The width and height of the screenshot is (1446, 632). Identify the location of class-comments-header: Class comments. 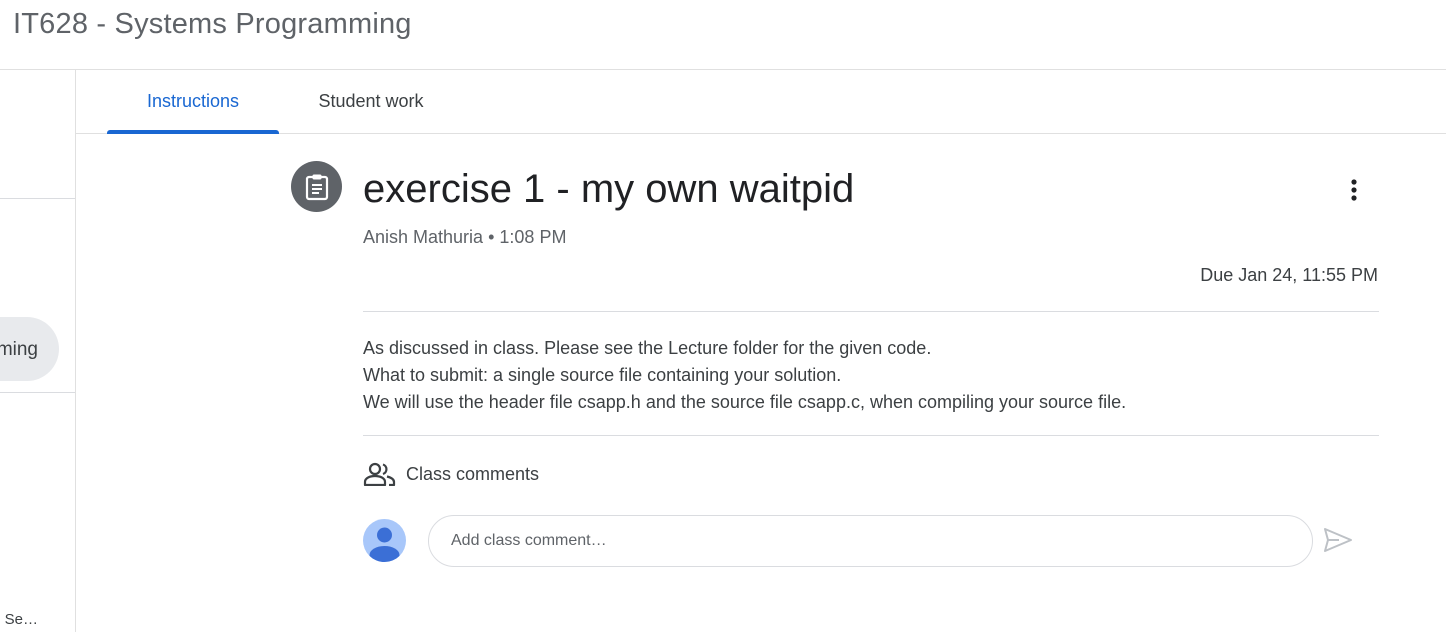
(451, 474).